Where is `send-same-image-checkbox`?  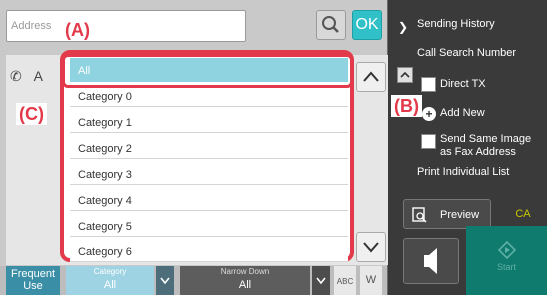 send-same-image-checkbox is located at coordinates (428, 141).